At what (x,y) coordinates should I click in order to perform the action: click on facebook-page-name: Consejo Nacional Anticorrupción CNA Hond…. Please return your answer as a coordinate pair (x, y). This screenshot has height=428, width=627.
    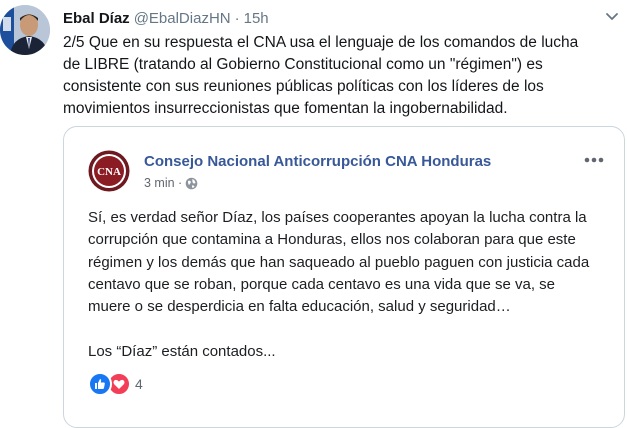
    Looking at the image, I should click on (317, 162).